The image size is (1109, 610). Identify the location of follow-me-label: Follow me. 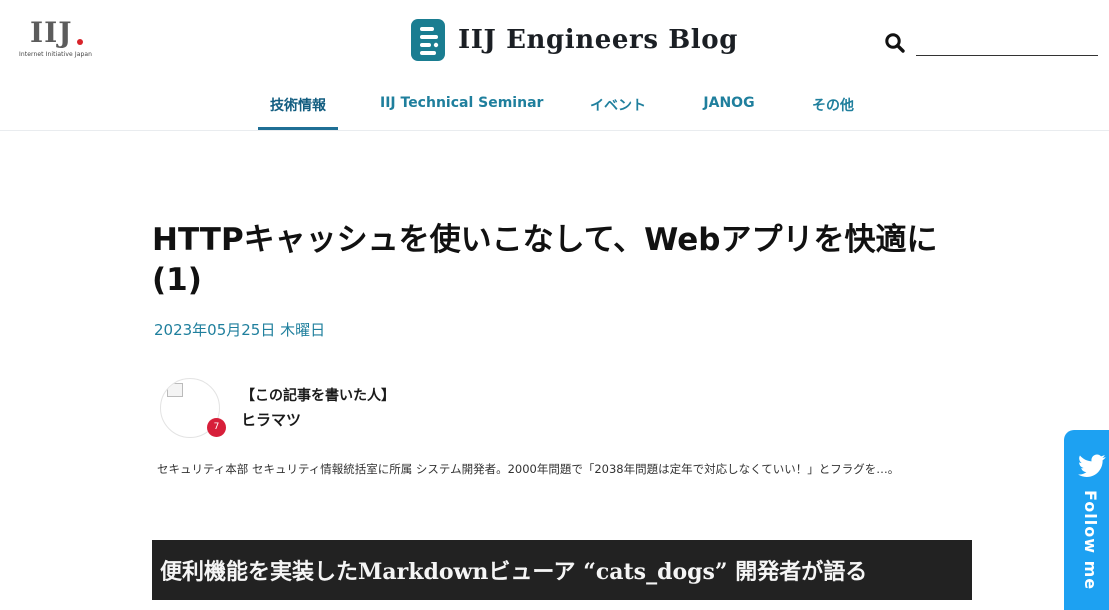
(1090, 540).